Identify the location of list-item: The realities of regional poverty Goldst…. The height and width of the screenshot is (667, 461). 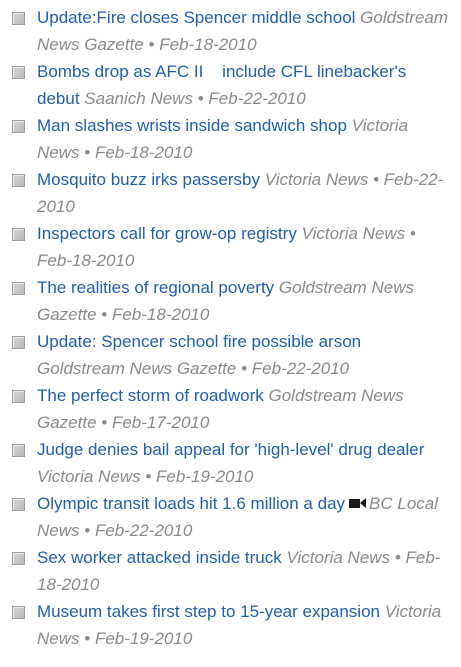
(232, 301).